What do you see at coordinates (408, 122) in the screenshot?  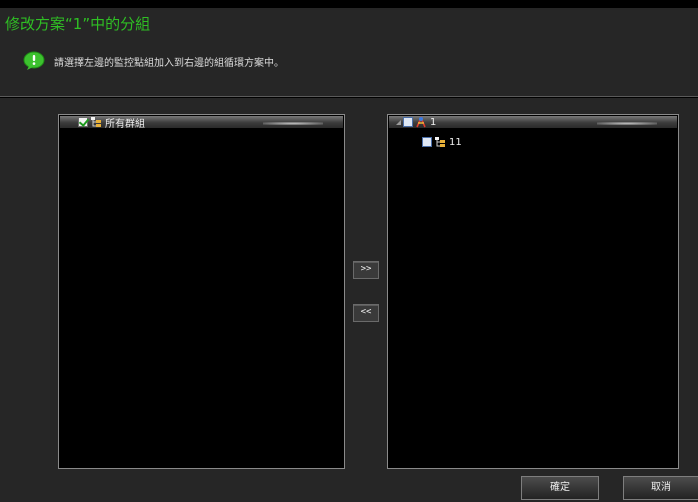 I see `scheme-checkbox` at bounding box center [408, 122].